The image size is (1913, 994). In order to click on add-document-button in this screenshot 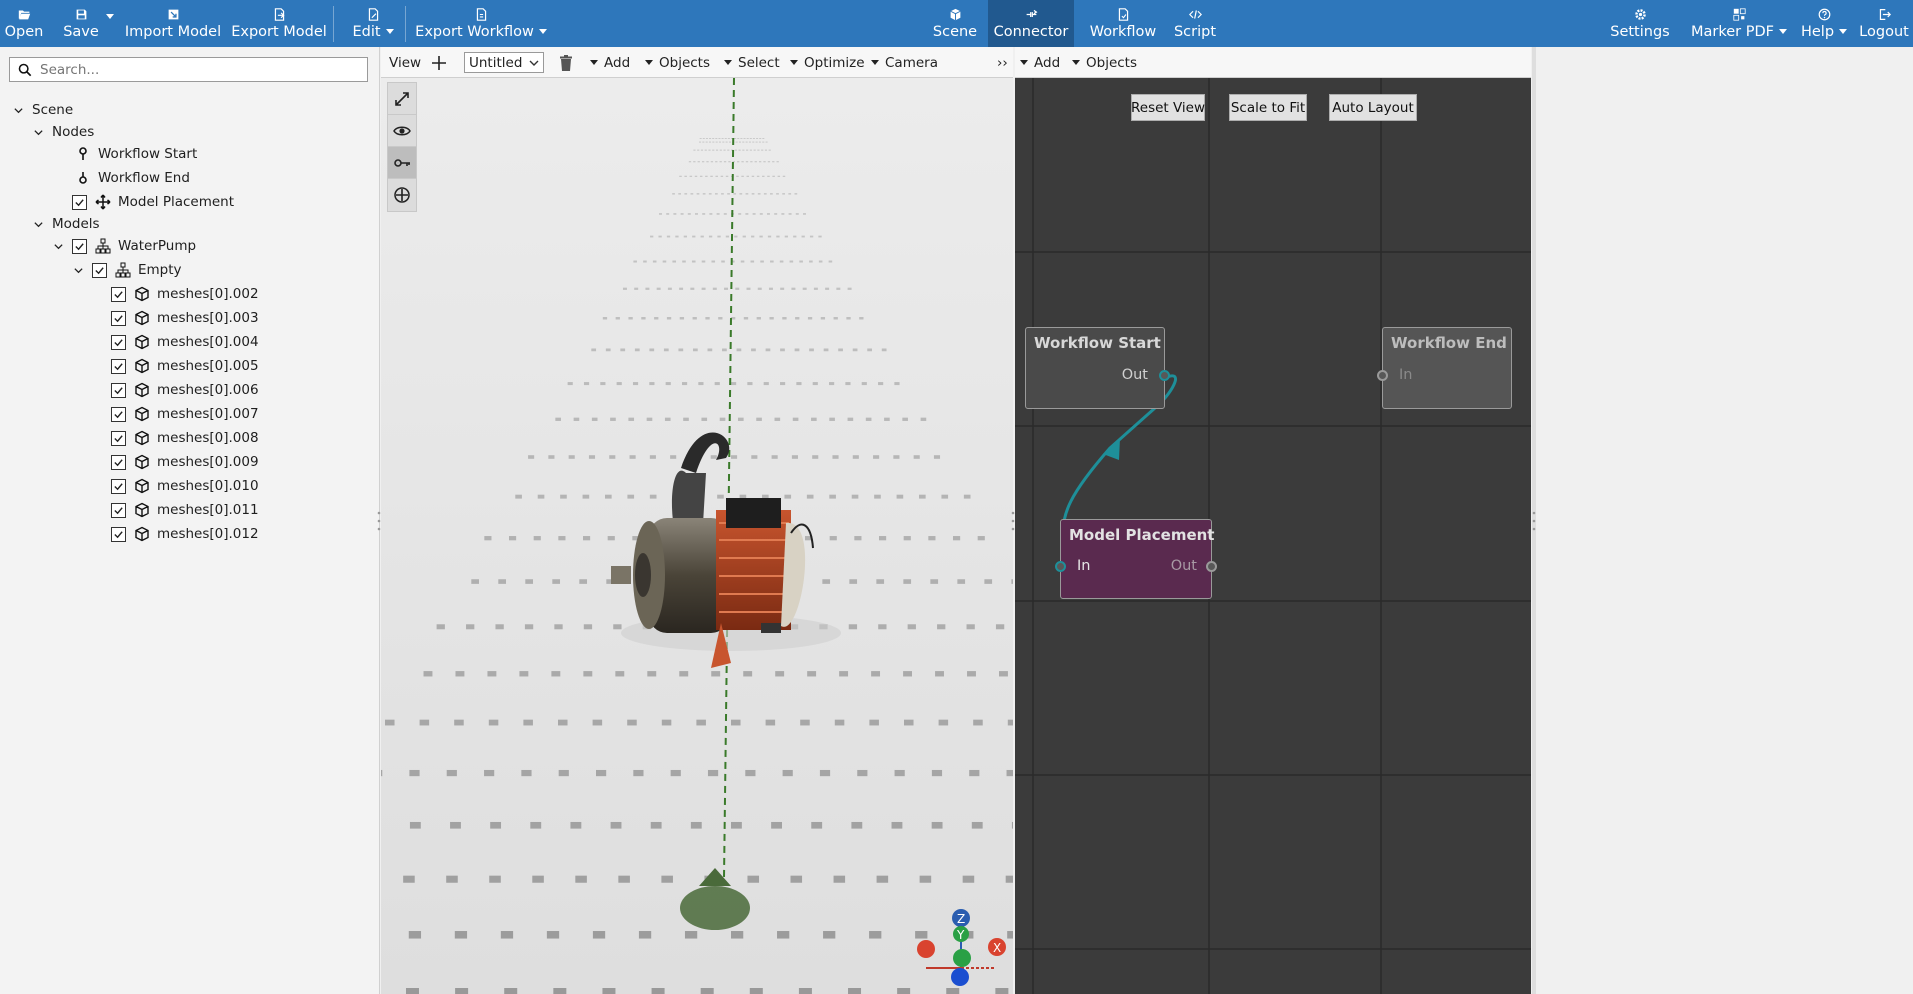, I will do `click(439, 62)`.